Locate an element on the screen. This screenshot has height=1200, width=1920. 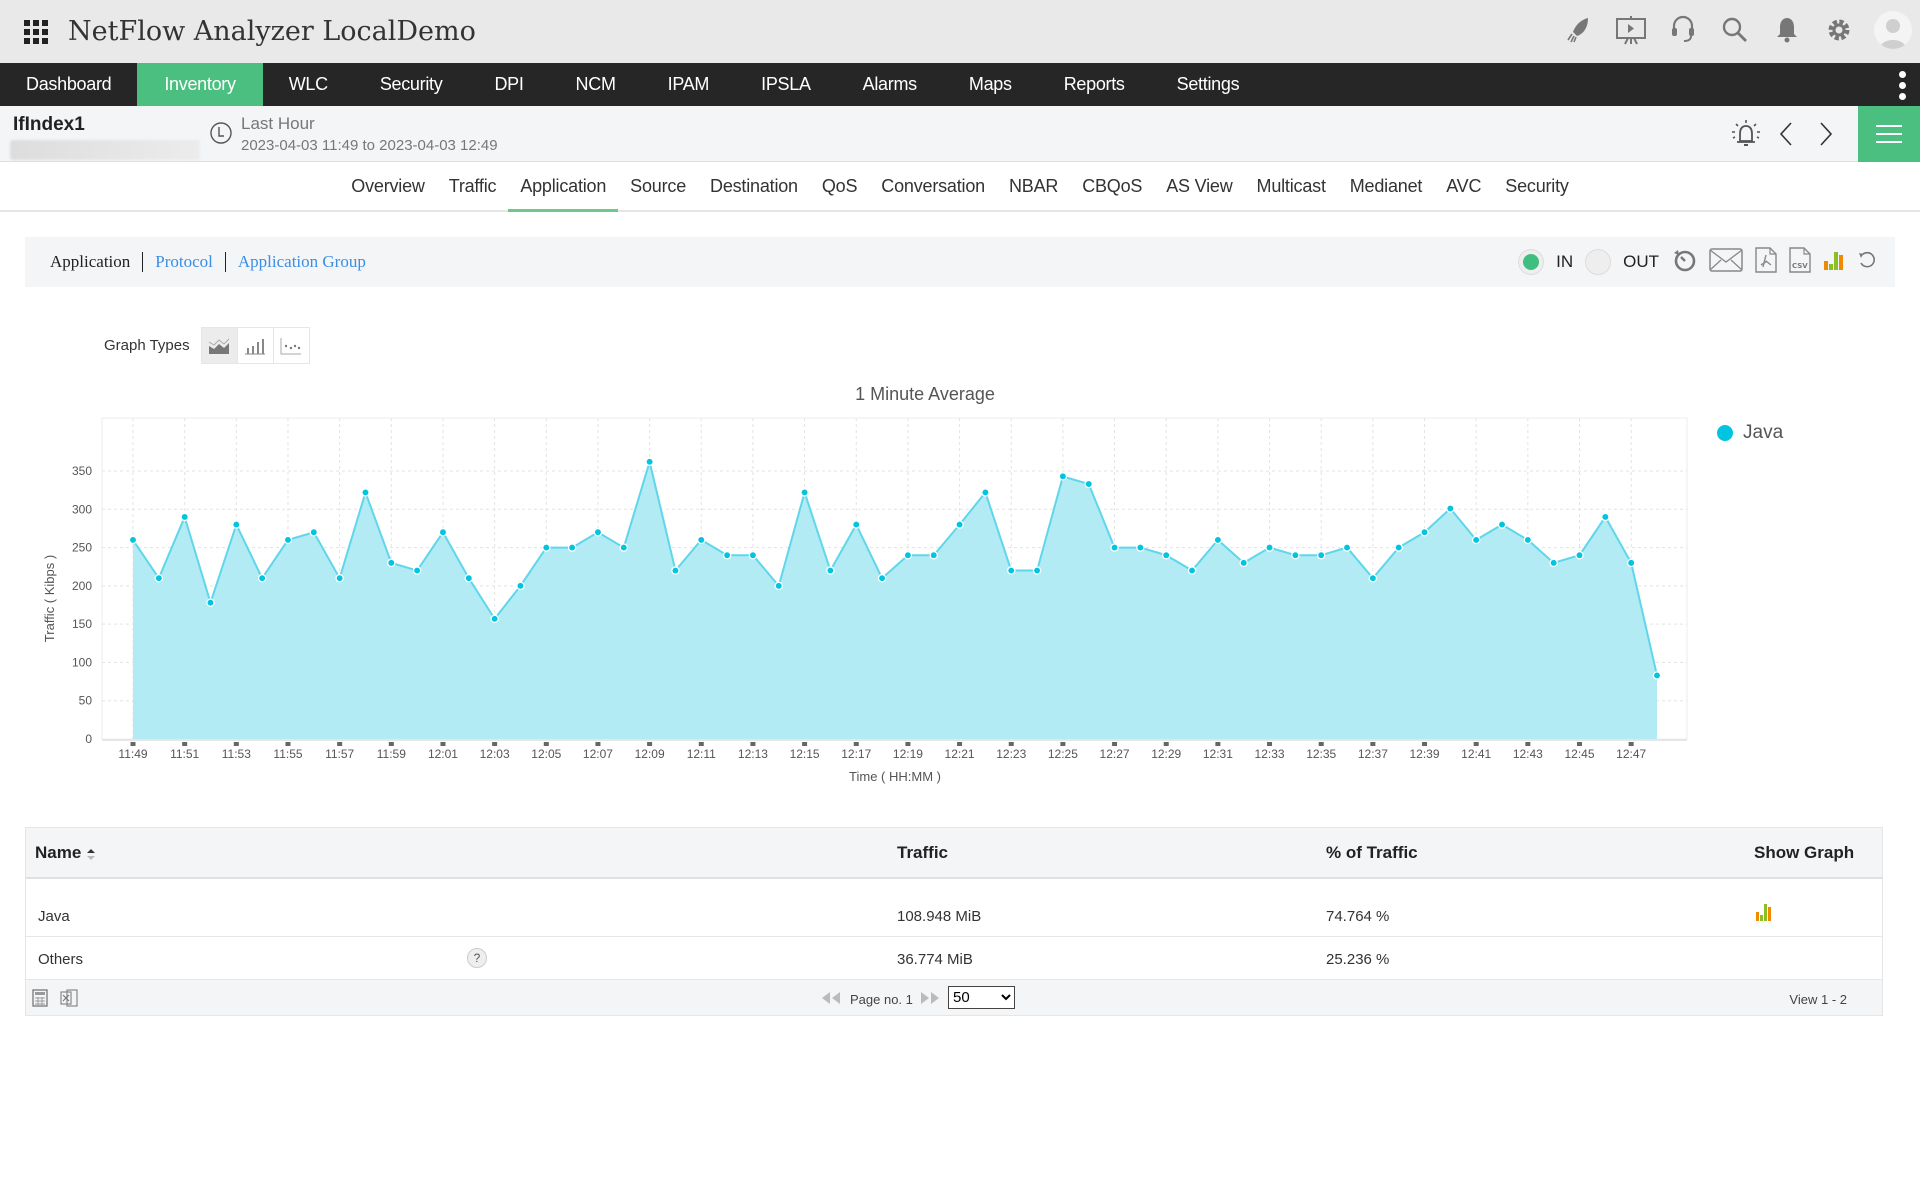
csv-export-icon: CSV is located at coordinates (1800, 262).